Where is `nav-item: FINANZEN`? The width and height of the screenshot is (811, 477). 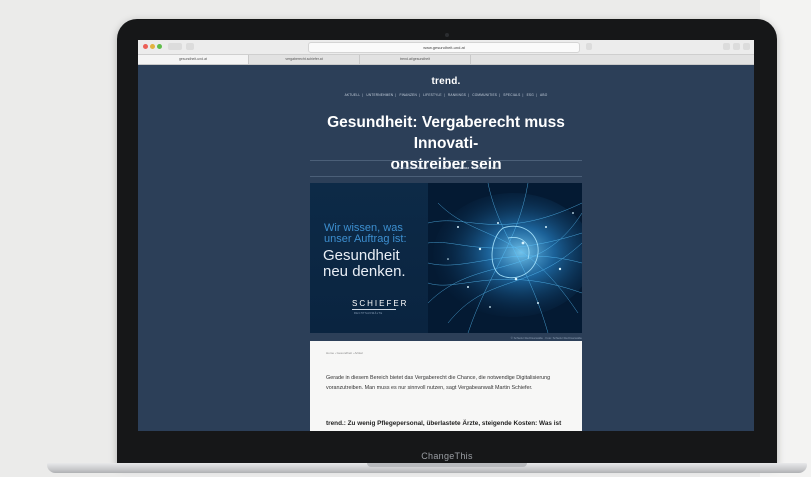
nav-item: FINANZEN is located at coordinates (408, 95).